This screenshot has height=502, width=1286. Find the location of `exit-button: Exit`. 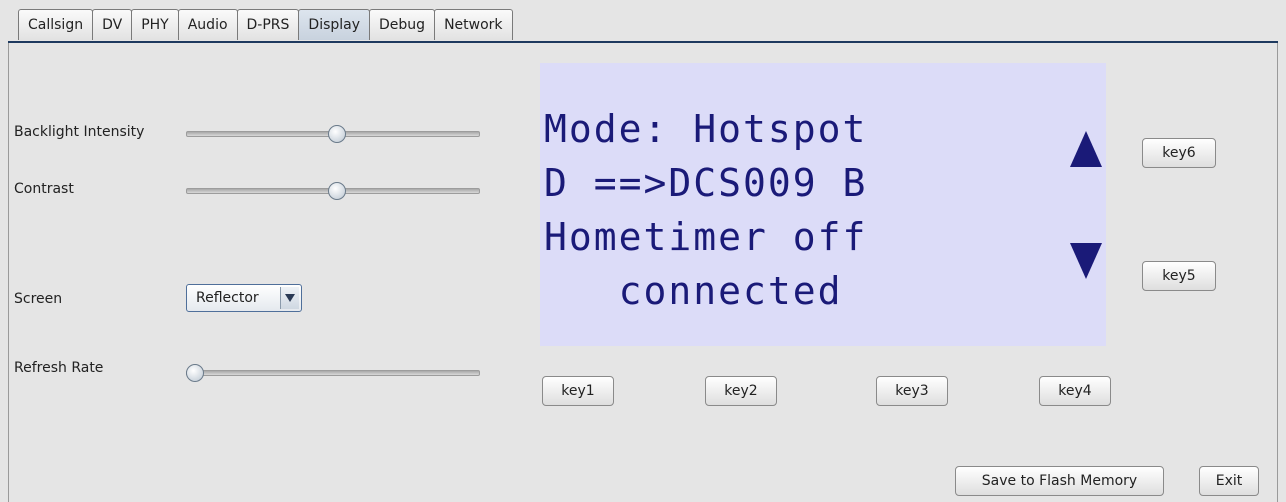

exit-button: Exit is located at coordinates (1229, 481).